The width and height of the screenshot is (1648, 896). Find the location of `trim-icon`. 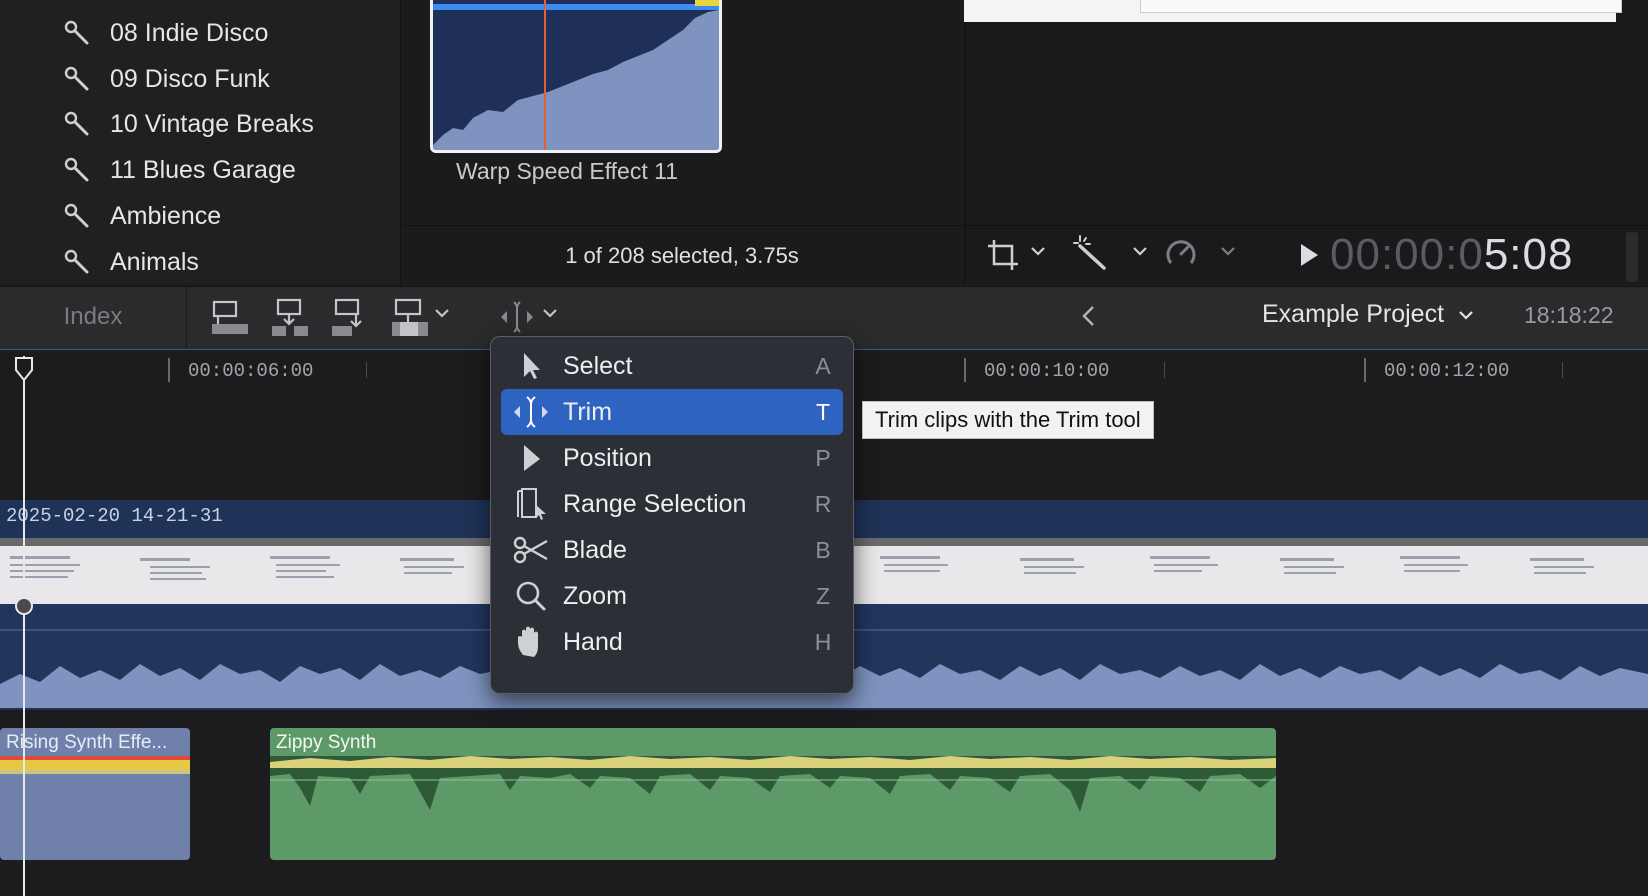

trim-icon is located at coordinates (531, 412).